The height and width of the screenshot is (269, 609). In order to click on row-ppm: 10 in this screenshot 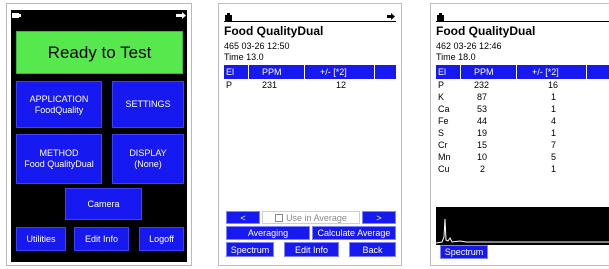, I will do `click(482, 157)`.